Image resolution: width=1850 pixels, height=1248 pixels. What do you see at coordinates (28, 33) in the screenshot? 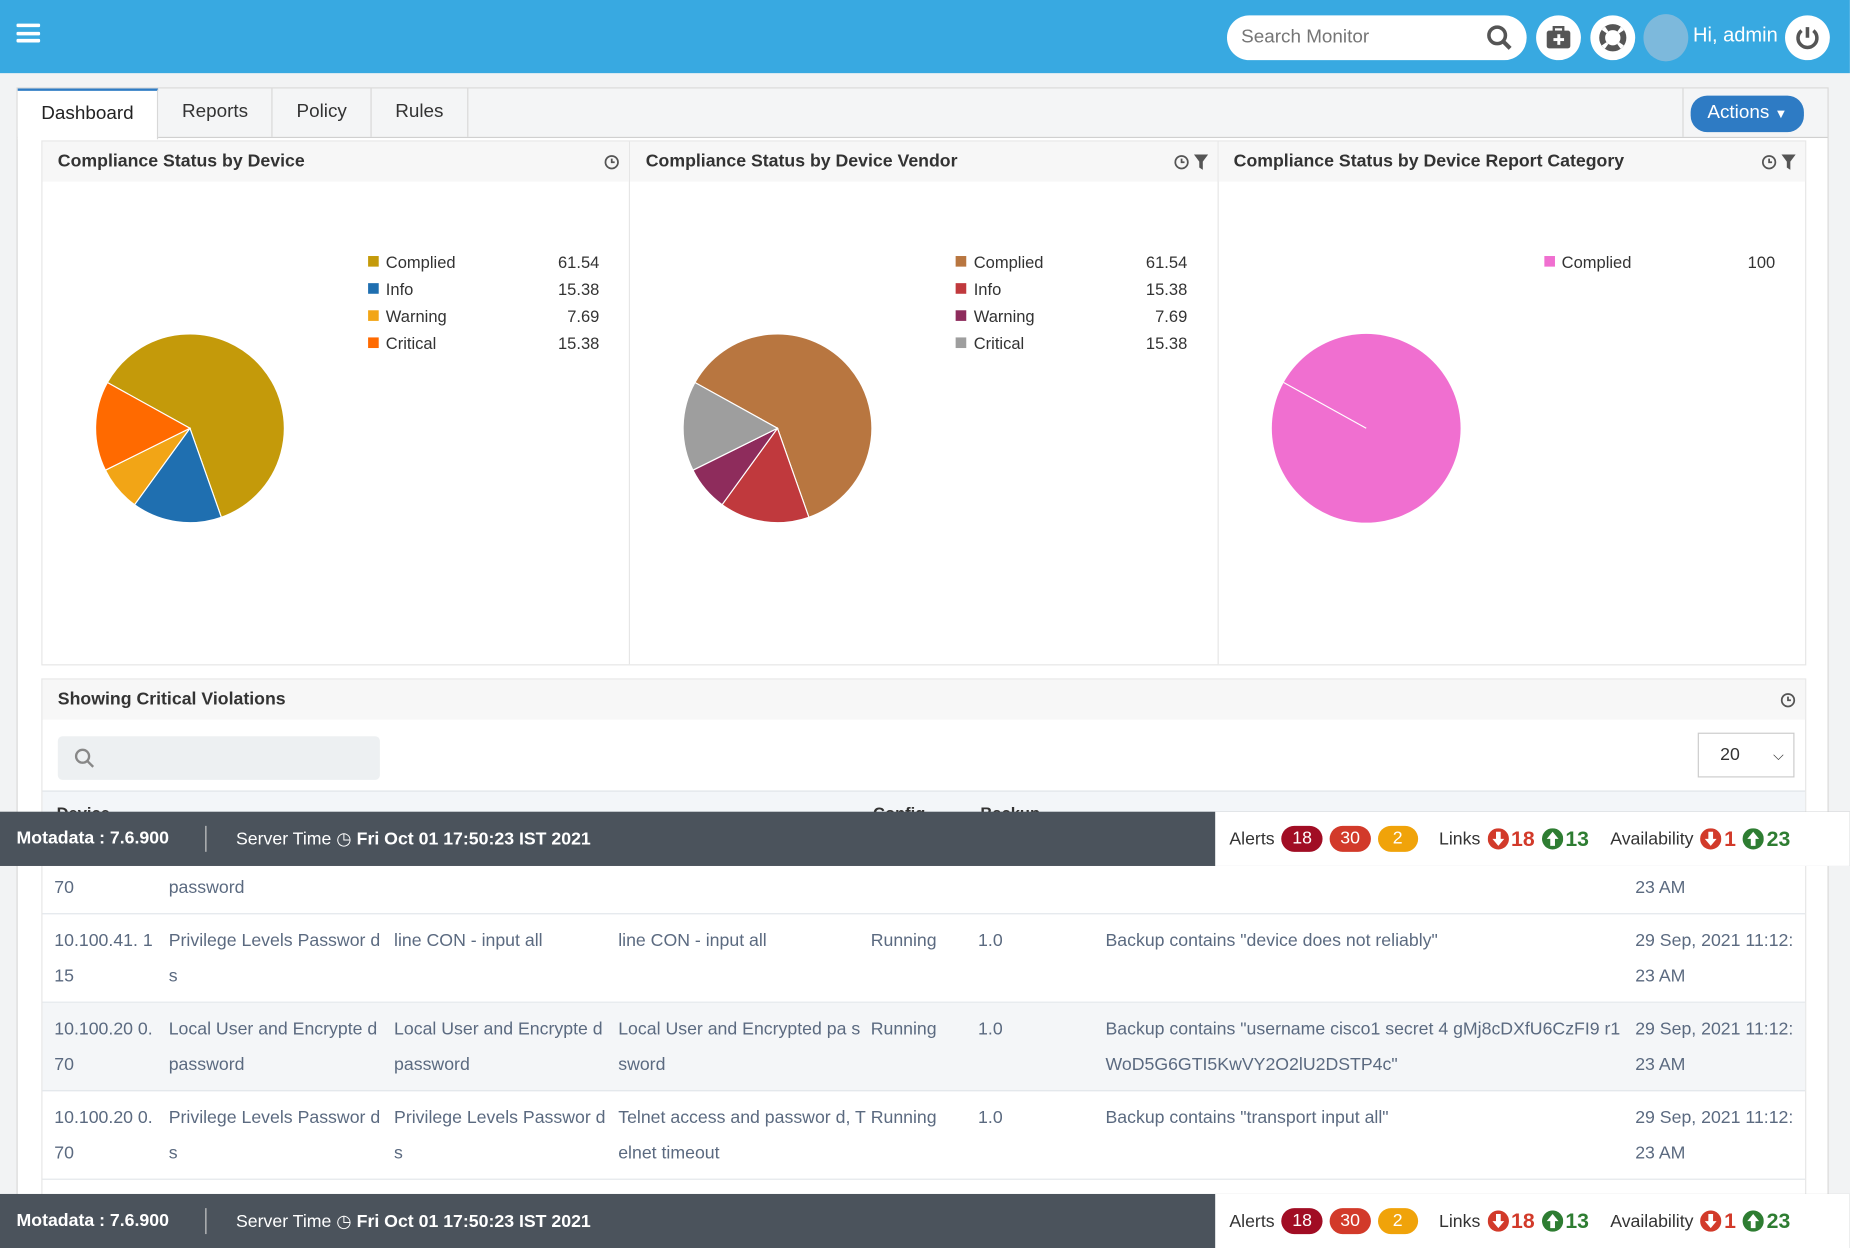
I see `hamburger-menu-icon` at bounding box center [28, 33].